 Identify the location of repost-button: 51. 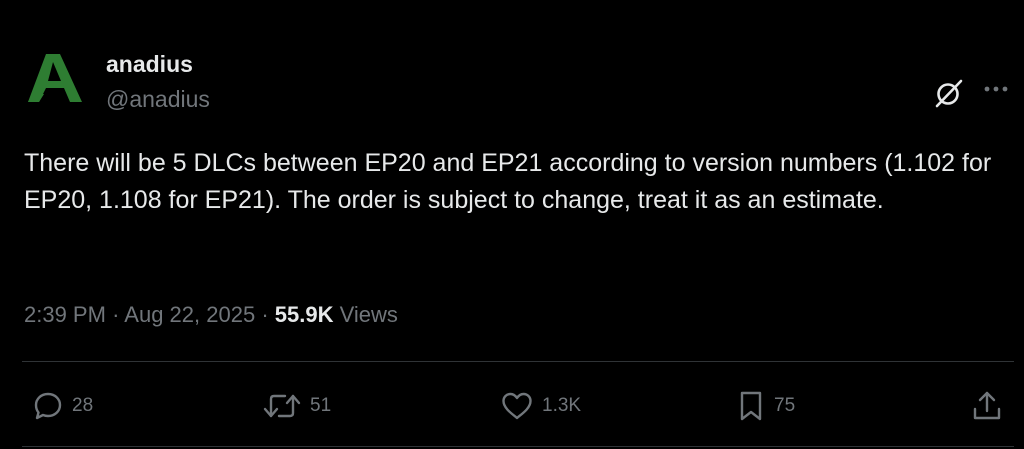
(296, 406).